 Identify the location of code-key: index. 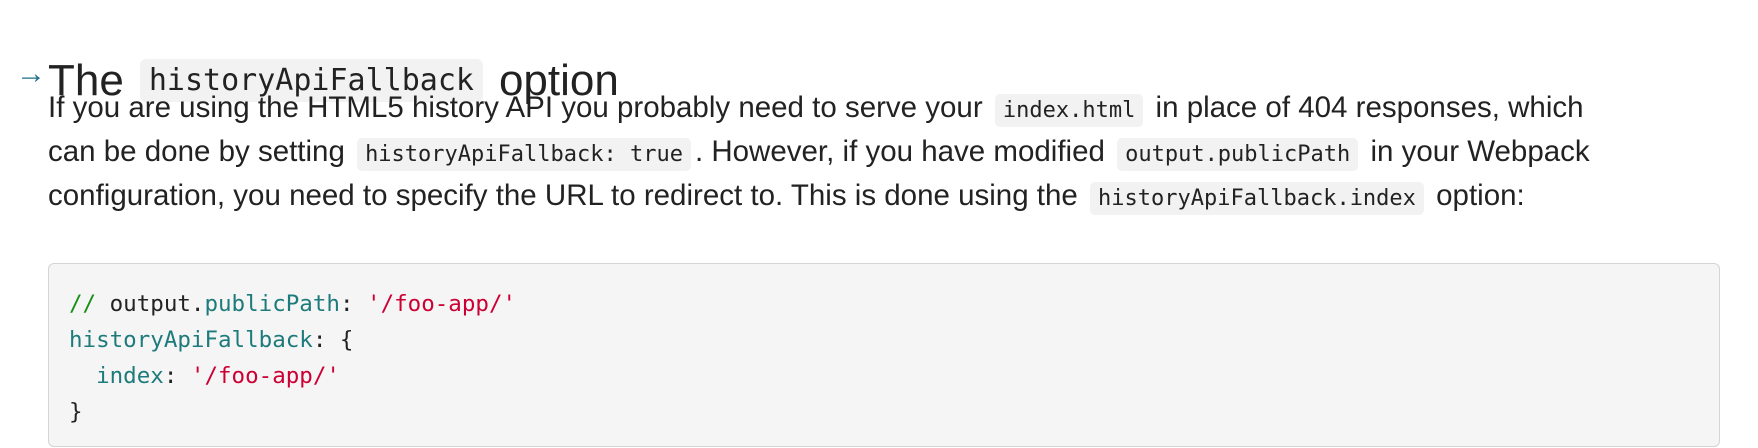
(130, 375).